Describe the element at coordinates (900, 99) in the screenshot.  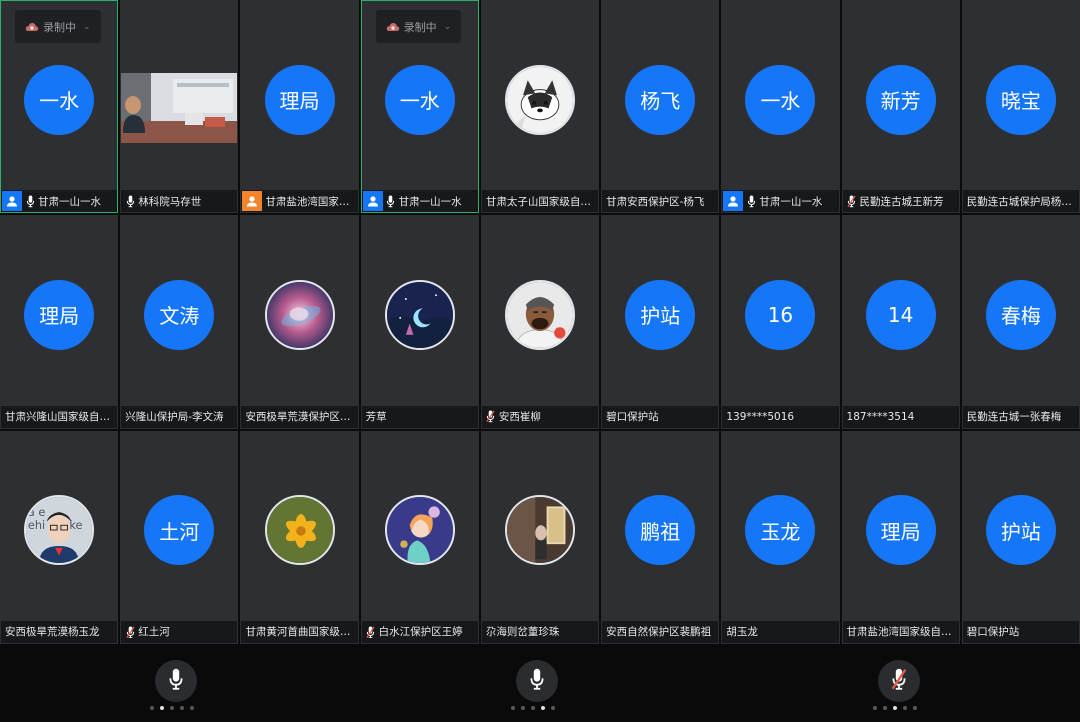
I see `avatar: 新芳` at that location.